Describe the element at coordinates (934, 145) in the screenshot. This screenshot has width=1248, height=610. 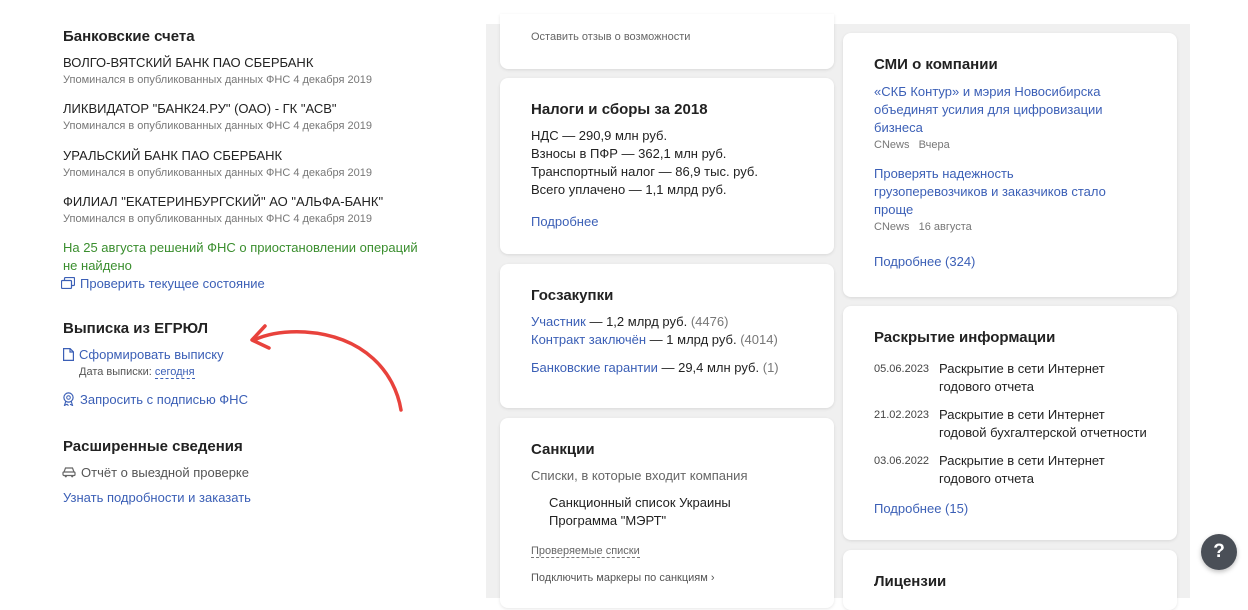
I see `news-date: Вчера` at that location.